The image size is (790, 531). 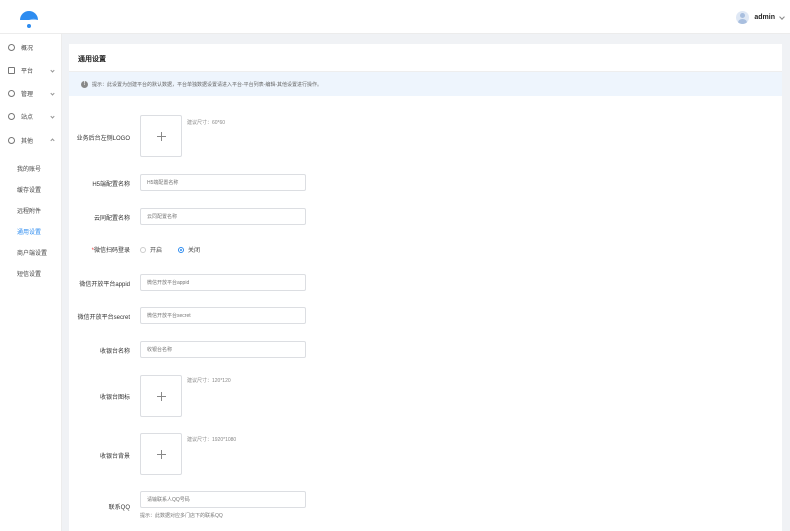 What do you see at coordinates (103, 318) in the screenshot?
I see `wx-secret-label: 微信开放平台secret` at bounding box center [103, 318].